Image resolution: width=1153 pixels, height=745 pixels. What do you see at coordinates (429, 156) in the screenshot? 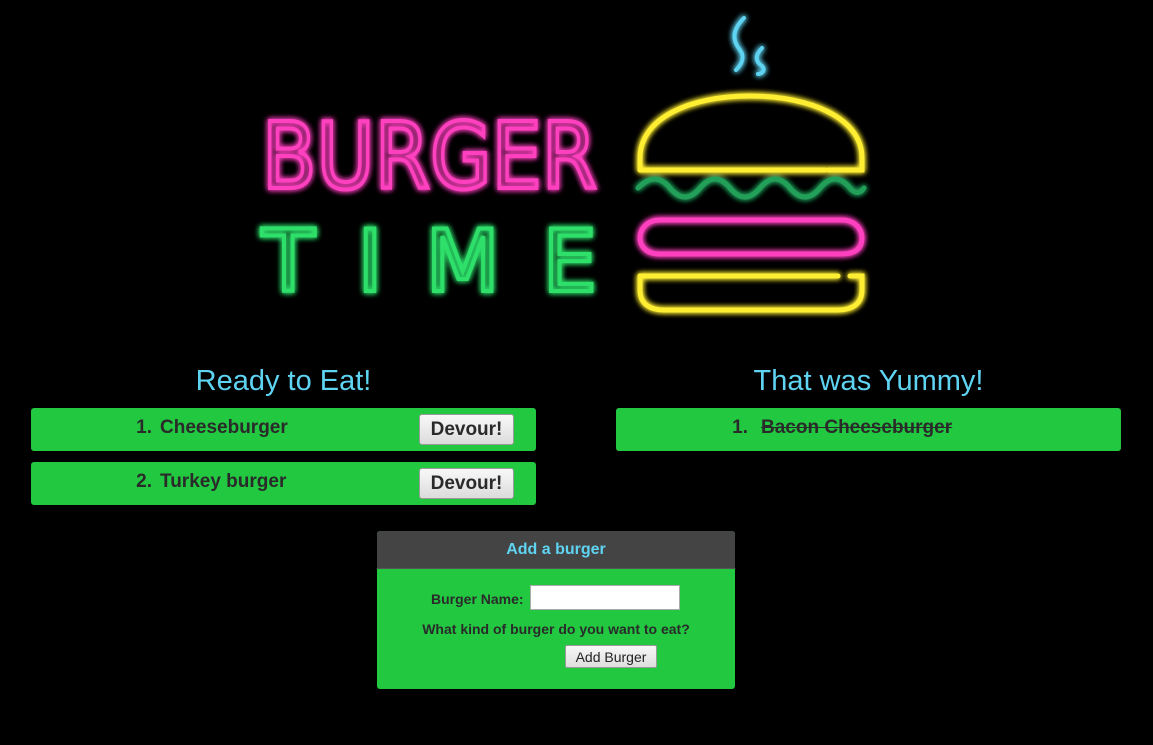
I see `logo-word-burger: BURGER` at bounding box center [429, 156].